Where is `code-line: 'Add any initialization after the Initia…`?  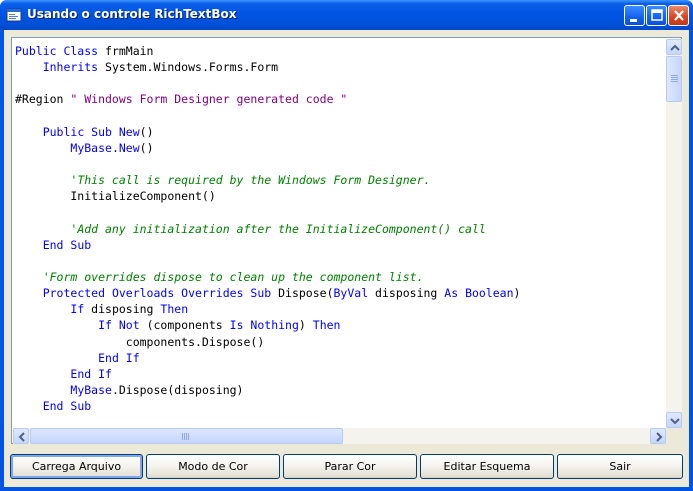 code-line: 'Add any initialization after the Initia… is located at coordinates (340, 229).